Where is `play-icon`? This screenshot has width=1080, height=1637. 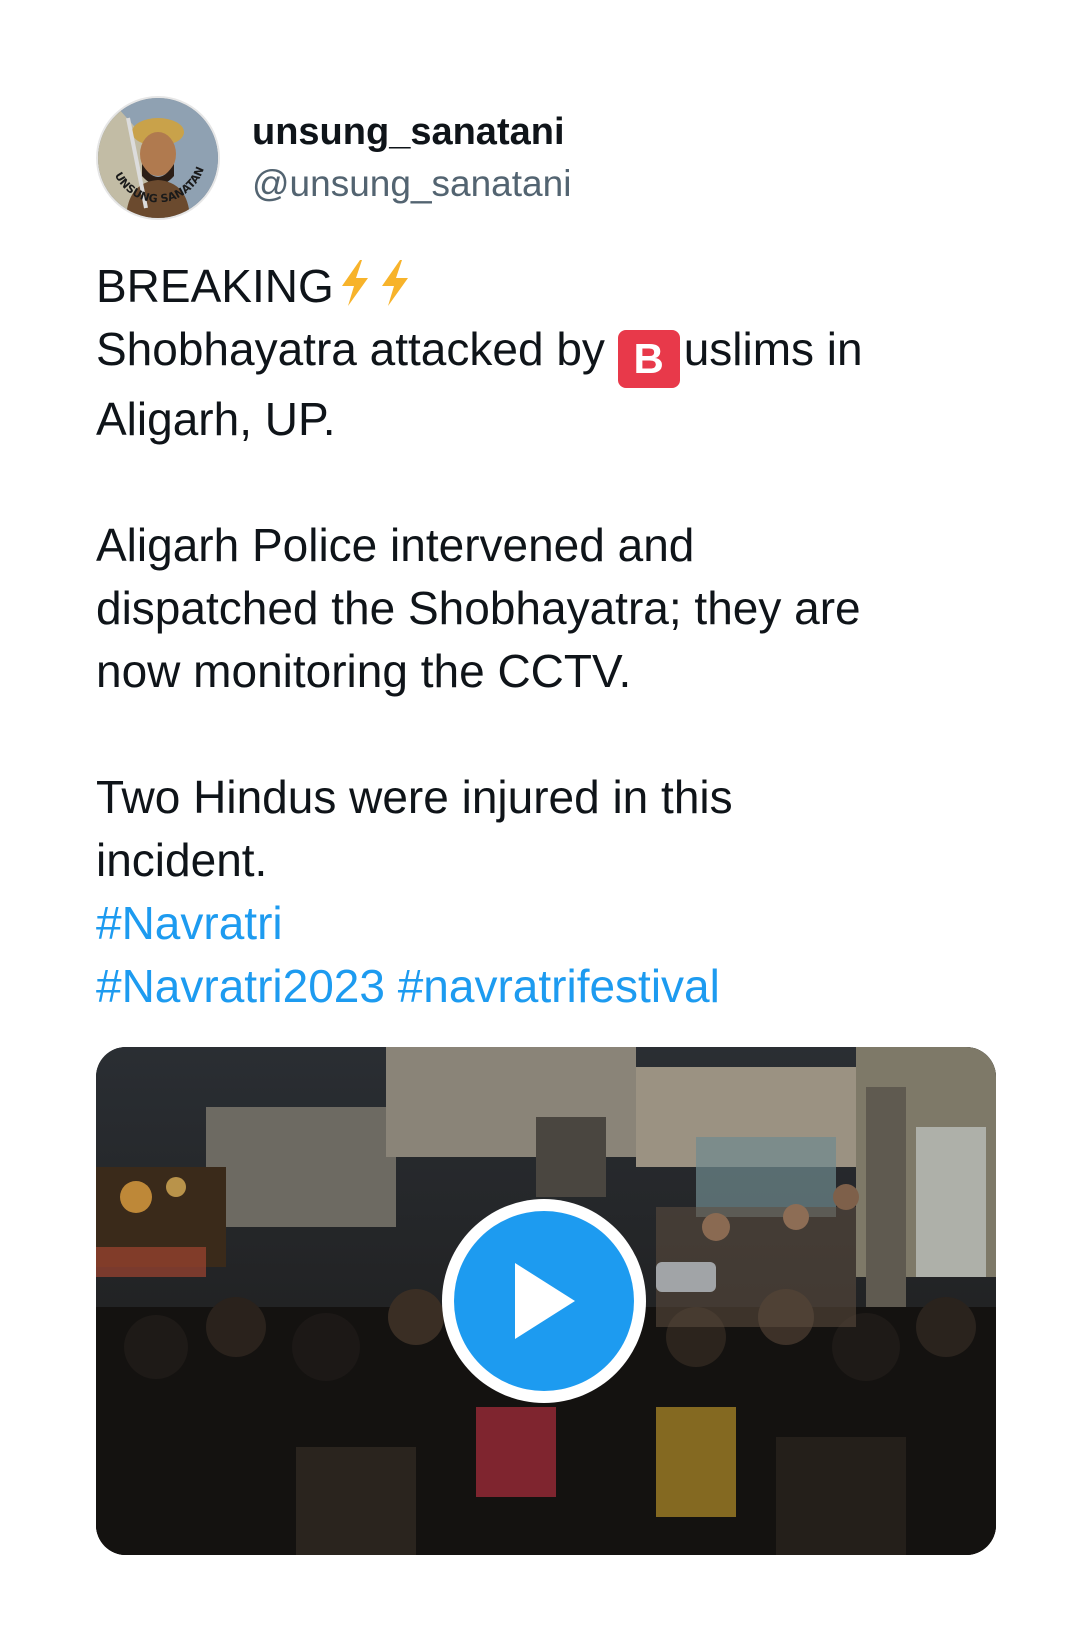
play-icon is located at coordinates (544, 1301).